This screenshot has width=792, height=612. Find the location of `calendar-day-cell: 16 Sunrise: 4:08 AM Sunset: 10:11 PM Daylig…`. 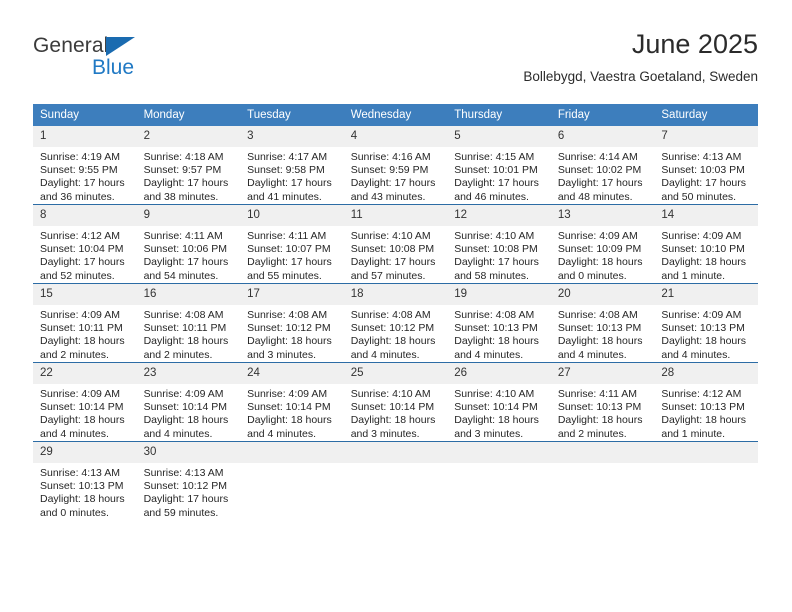

calendar-day-cell: 16 Sunrise: 4:08 AM Sunset: 10:11 PM Daylig… is located at coordinates (188, 323).